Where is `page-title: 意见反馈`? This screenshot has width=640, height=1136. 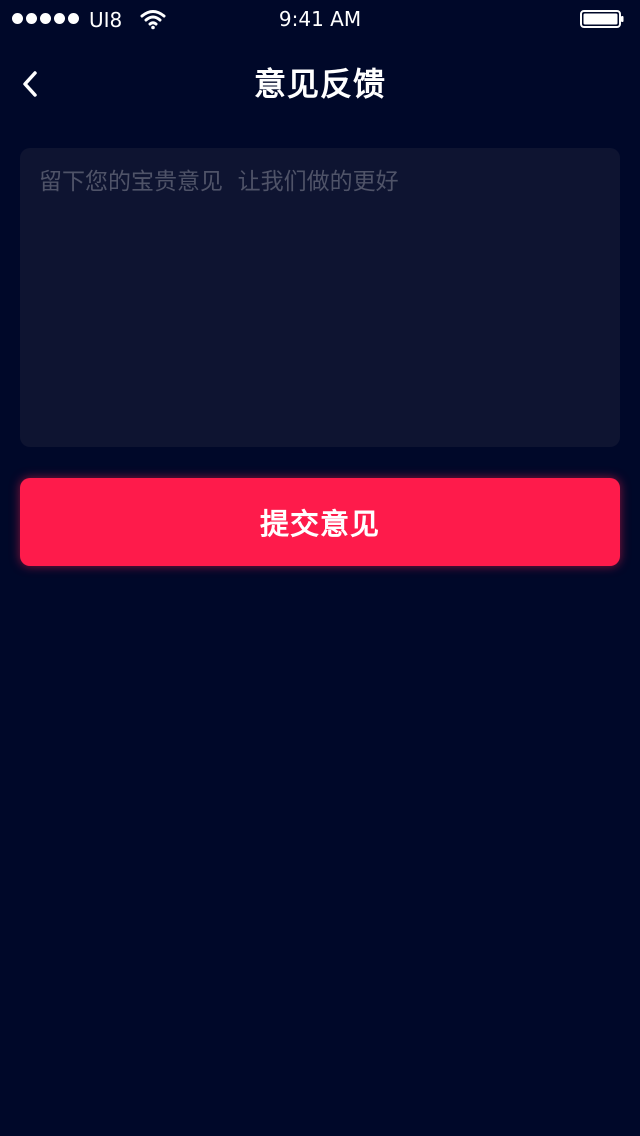 page-title: 意见反馈 is located at coordinates (319, 84).